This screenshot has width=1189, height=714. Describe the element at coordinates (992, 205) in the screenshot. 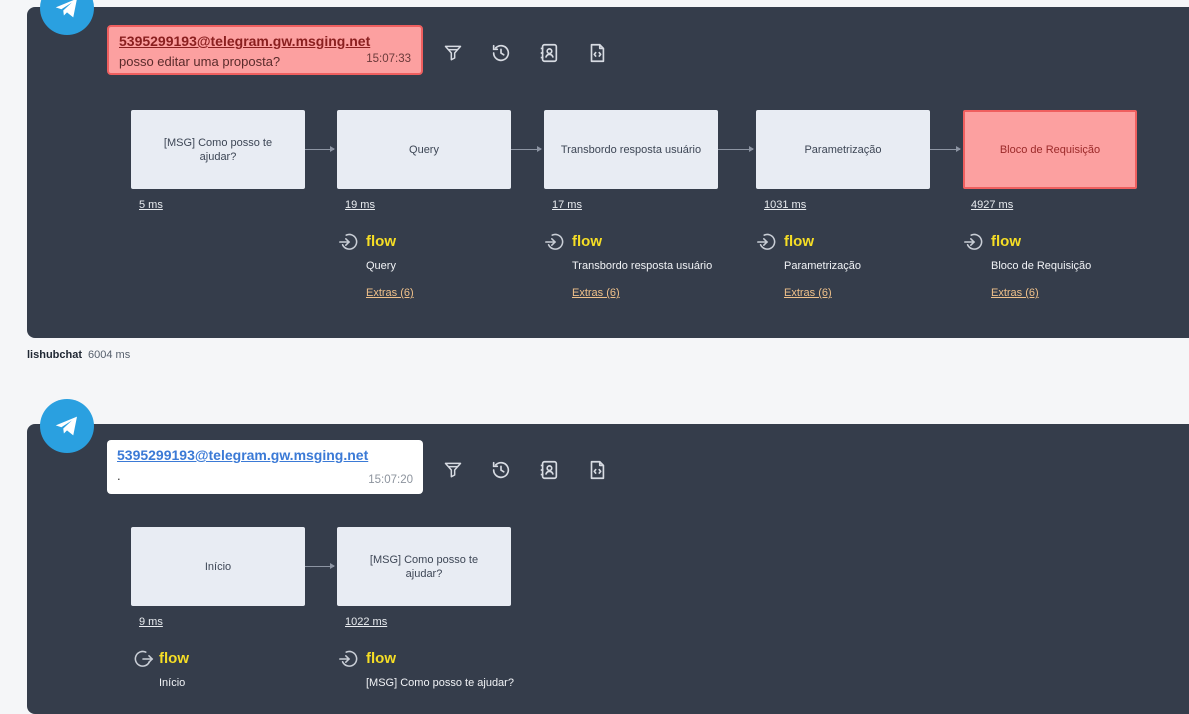

I see `step-duration-link: 4927 ms` at that location.